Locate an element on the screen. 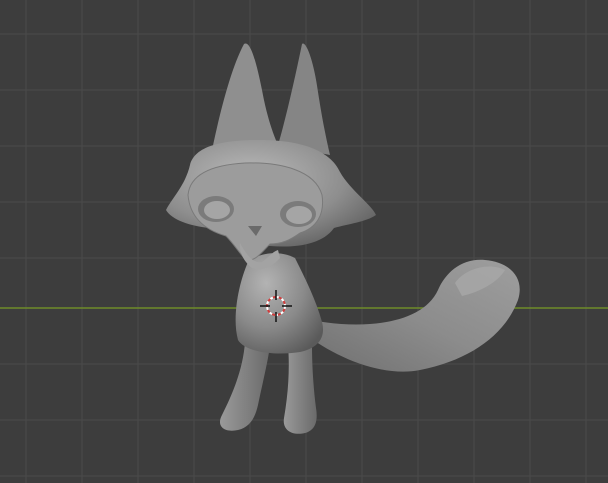 The width and height of the screenshot is (608, 483). cat-body is located at coordinates (279, 303).